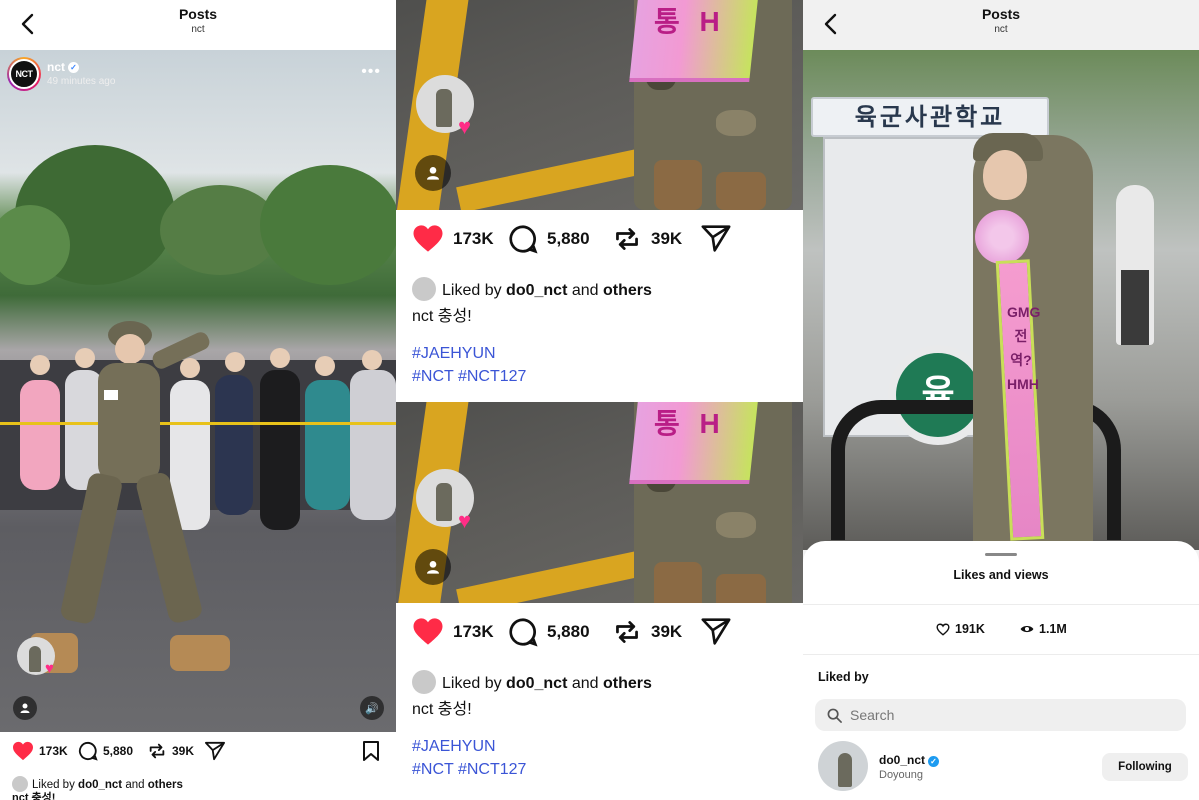 The image size is (1199, 800). I want to click on likes-count: 191K, so click(970, 629).